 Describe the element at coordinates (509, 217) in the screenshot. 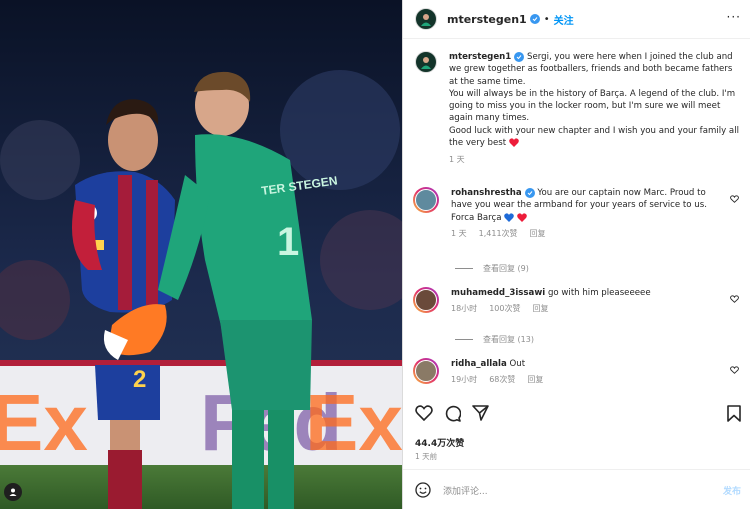

I see `blue-heart-emoji-icon` at that location.